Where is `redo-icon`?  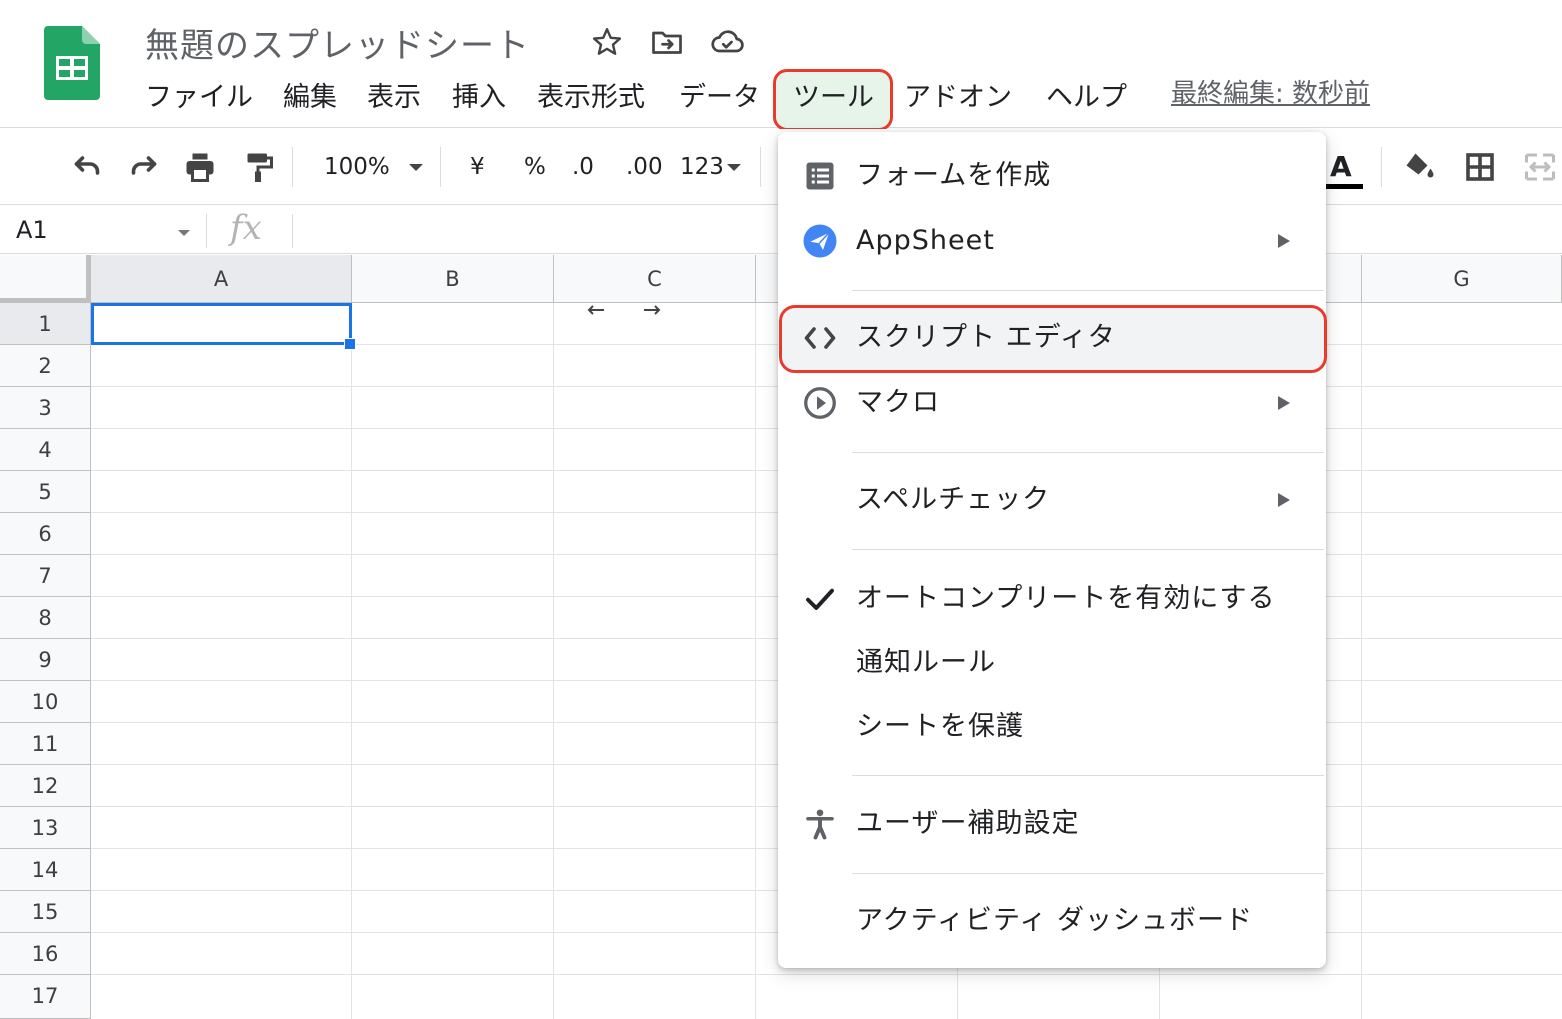 redo-icon is located at coordinates (144, 167).